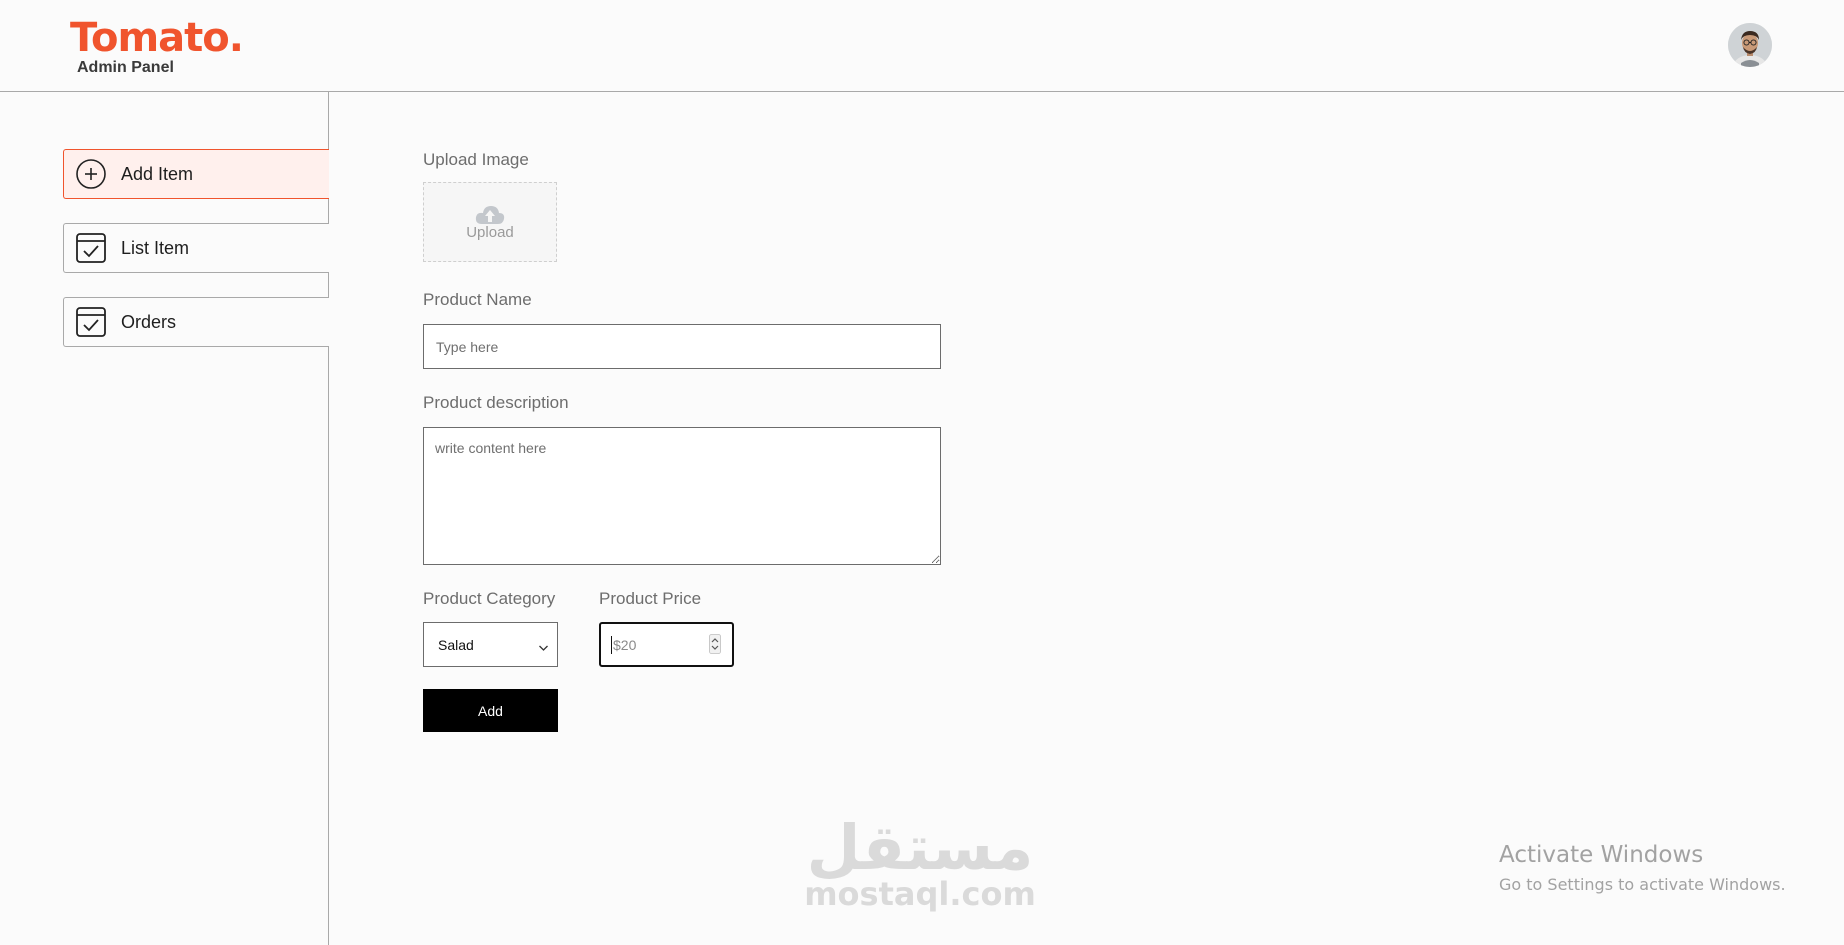 This screenshot has height=945, width=1844. Describe the element at coordinates (922, 46) in the screenshot. I see `navbar: Tomato. Admin Panel` at that location.